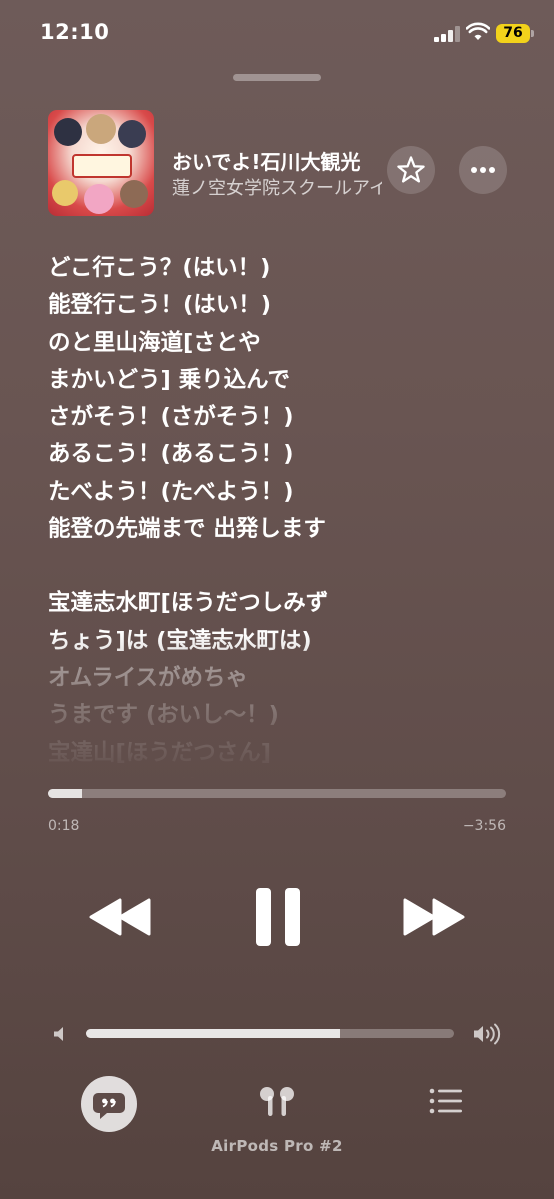 The width and height of the screenshot is (554, 1199). I want to click on ellipsis-icon, so click(483, 170).